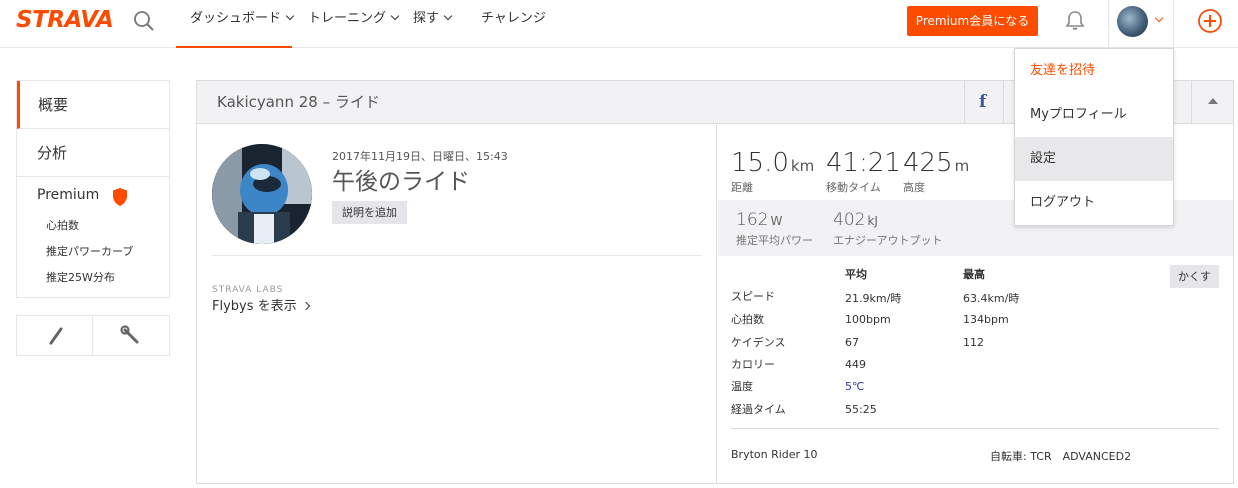  What do you see at coordinates (855, 386) in the screenshot?
I see `table-cell-avg: 5℃` at bounding box center [855, 386].